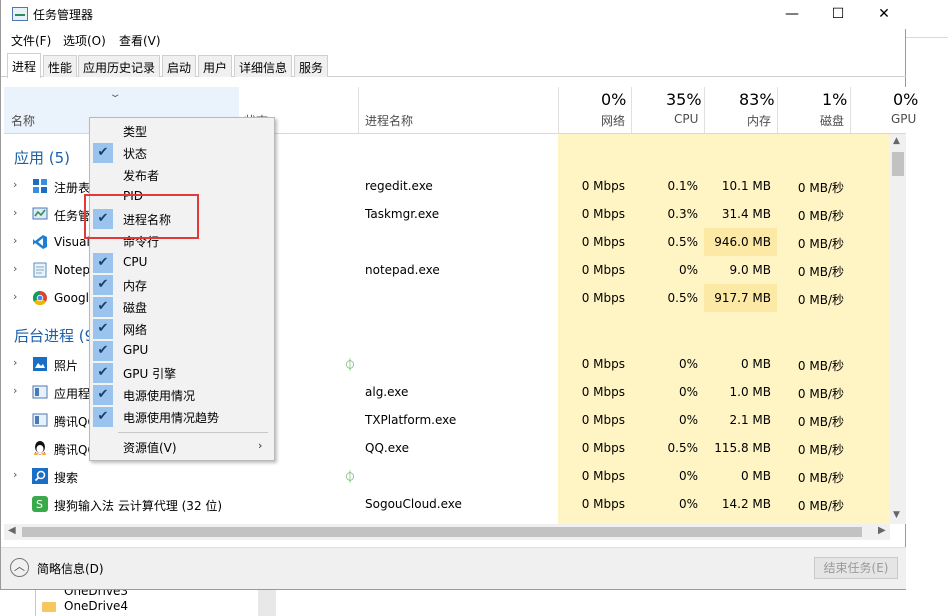 The width and height of the screenshot is (948, 616). I want to click on tab-bar: 进程 性能 应用历史记录 启动 用户 详细信息 服务, so click(453, 65).